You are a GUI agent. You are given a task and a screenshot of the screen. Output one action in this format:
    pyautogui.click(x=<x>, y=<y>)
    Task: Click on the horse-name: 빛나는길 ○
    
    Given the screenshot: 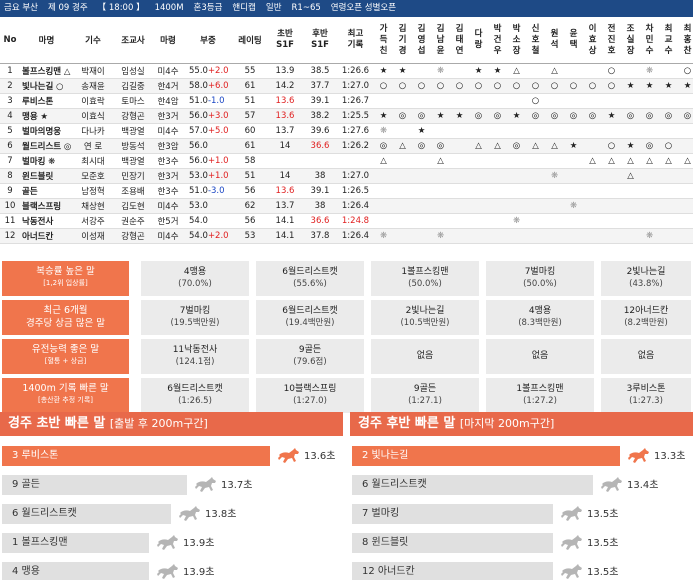 What is the action you would take?
    pyautogui.click(x=46, y=86)
    